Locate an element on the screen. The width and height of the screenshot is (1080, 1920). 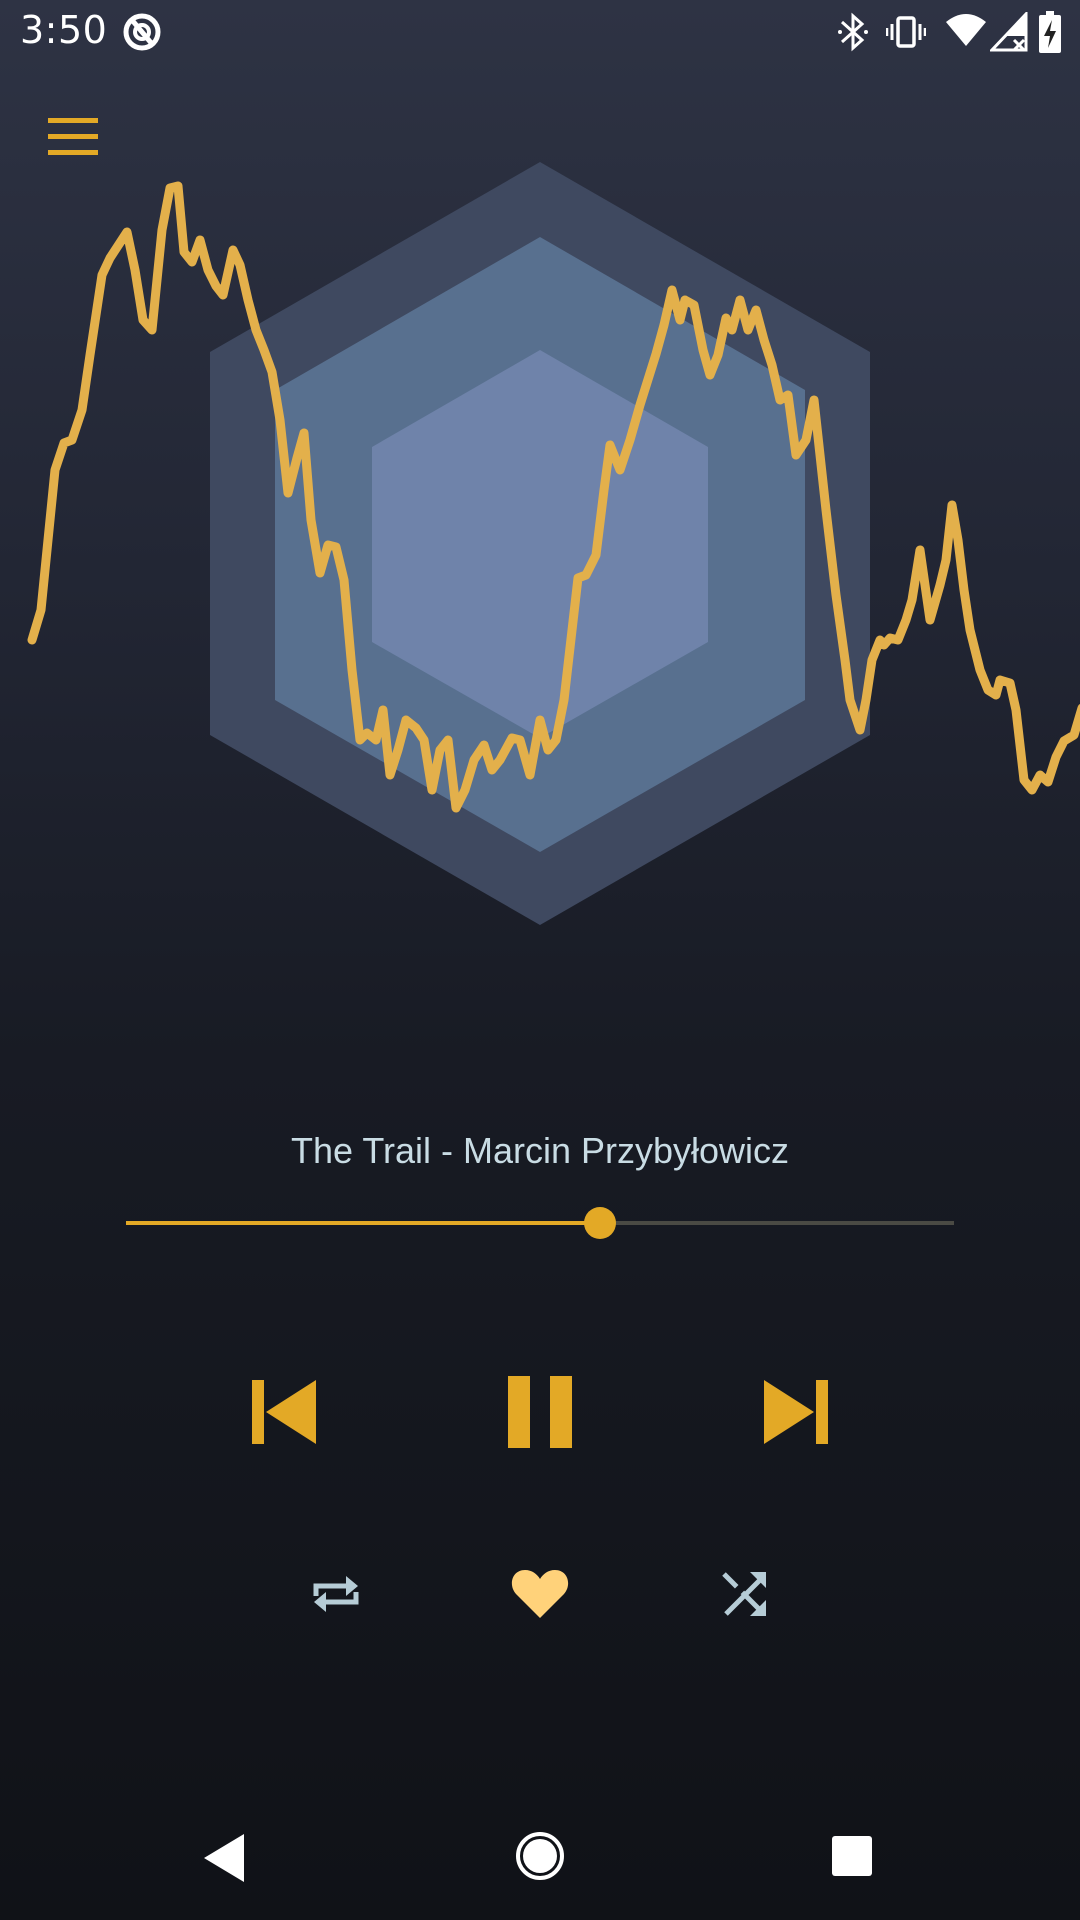
seek-thumb is located at coordinates (599, 1223).